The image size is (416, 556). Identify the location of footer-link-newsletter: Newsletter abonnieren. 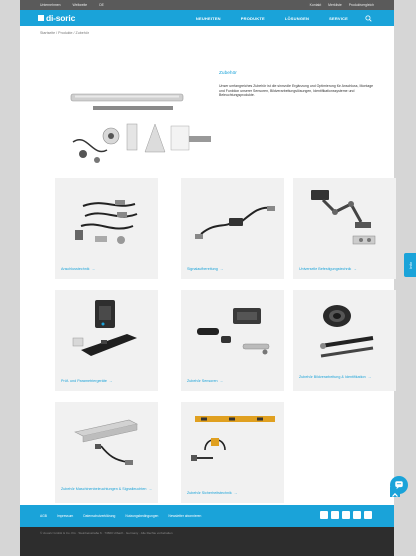
(184, 516).